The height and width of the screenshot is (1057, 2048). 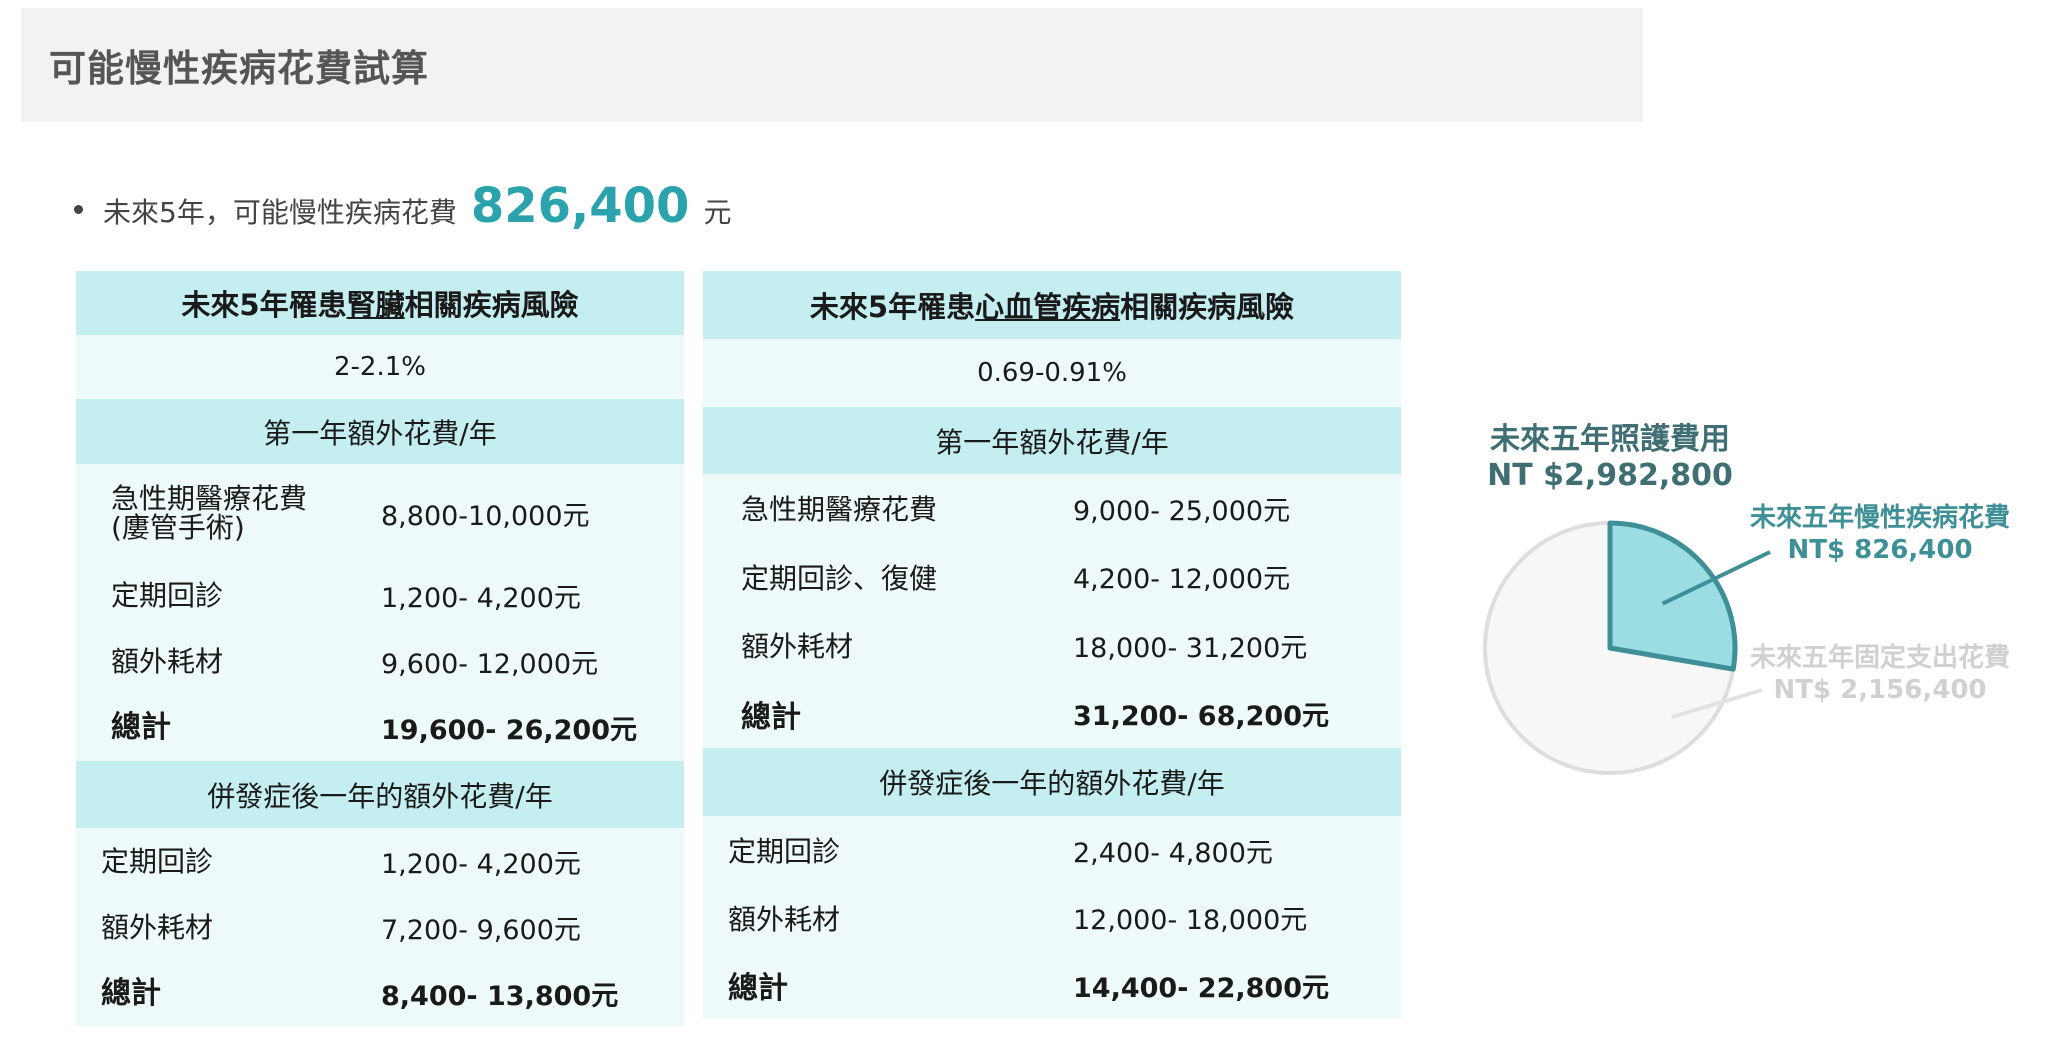 I want to click on table-row: 急性期醫療花費 (廔管手術) 8,800-10,000元, so click(x=380, y=513).